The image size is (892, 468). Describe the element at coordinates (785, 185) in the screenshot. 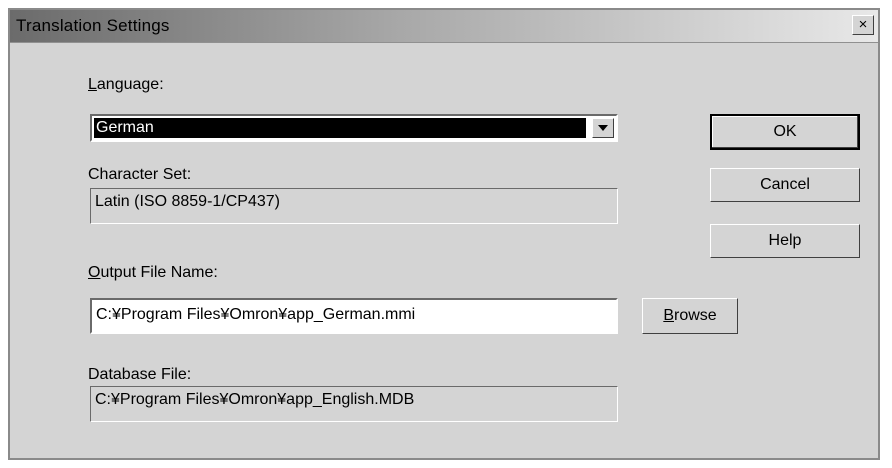

I see `cancel-button: Cancel` at that location.